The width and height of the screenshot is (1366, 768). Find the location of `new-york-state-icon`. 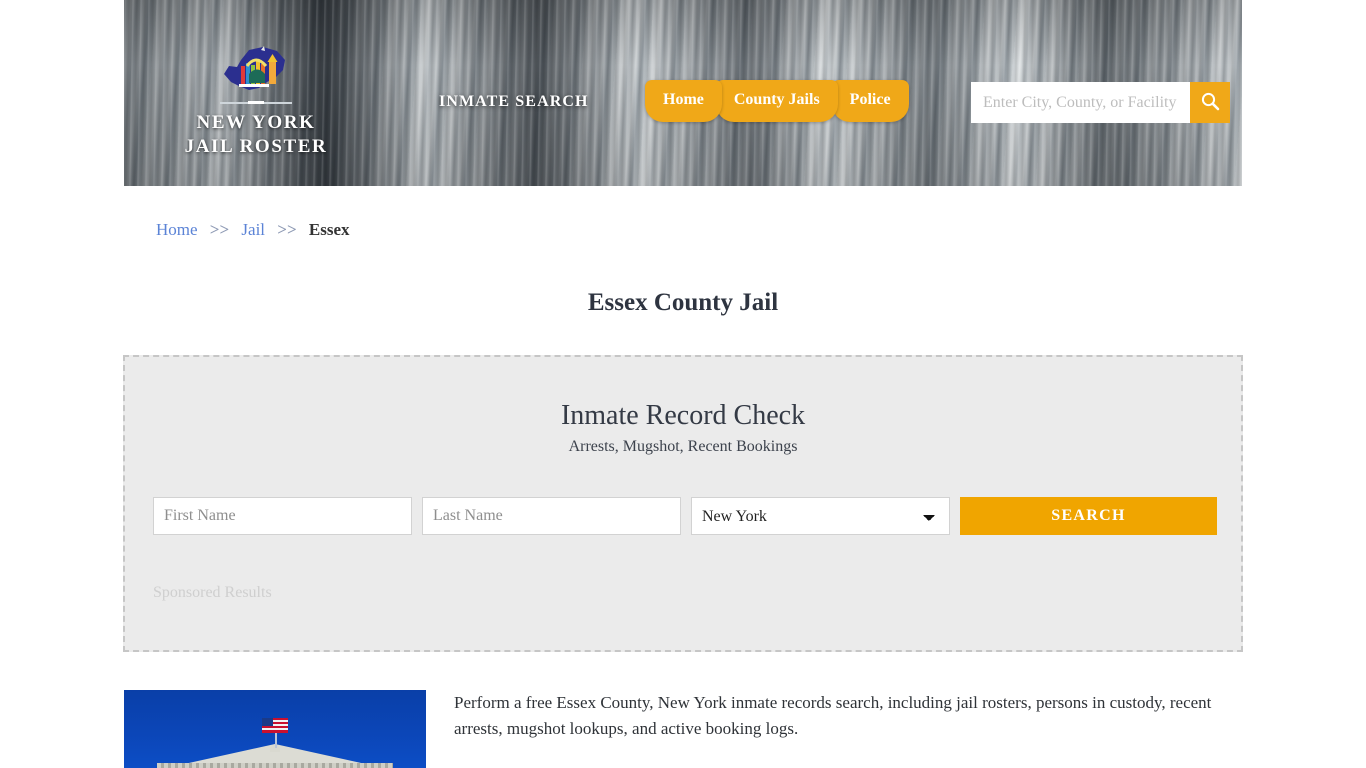

new-york-state-icon is located at coordinates (256, 70).